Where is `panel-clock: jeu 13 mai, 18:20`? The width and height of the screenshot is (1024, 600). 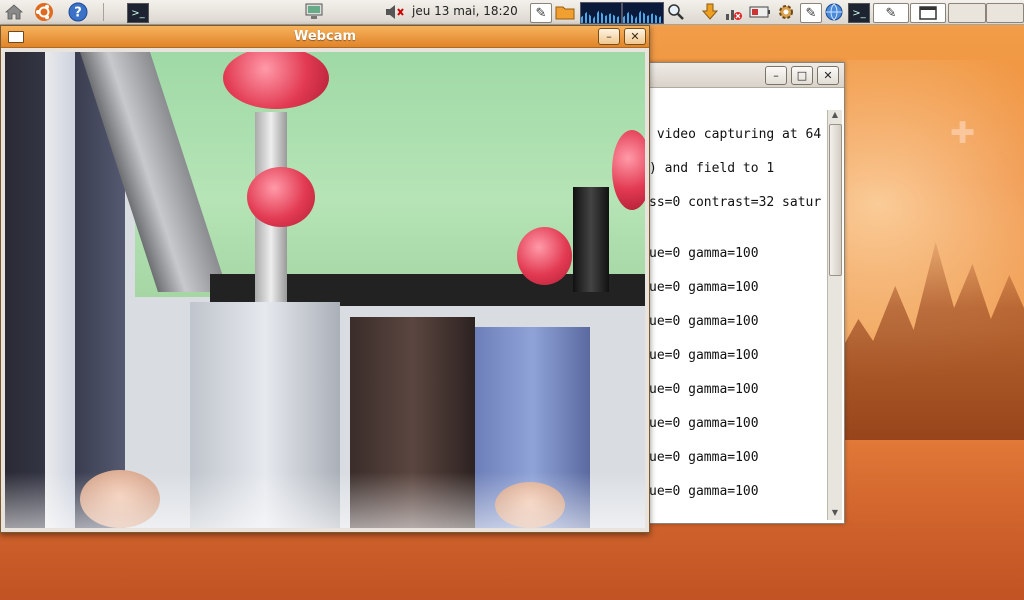 panel-clock: jeu 13 mai, 18:20 is located at coordinates (465, 11).